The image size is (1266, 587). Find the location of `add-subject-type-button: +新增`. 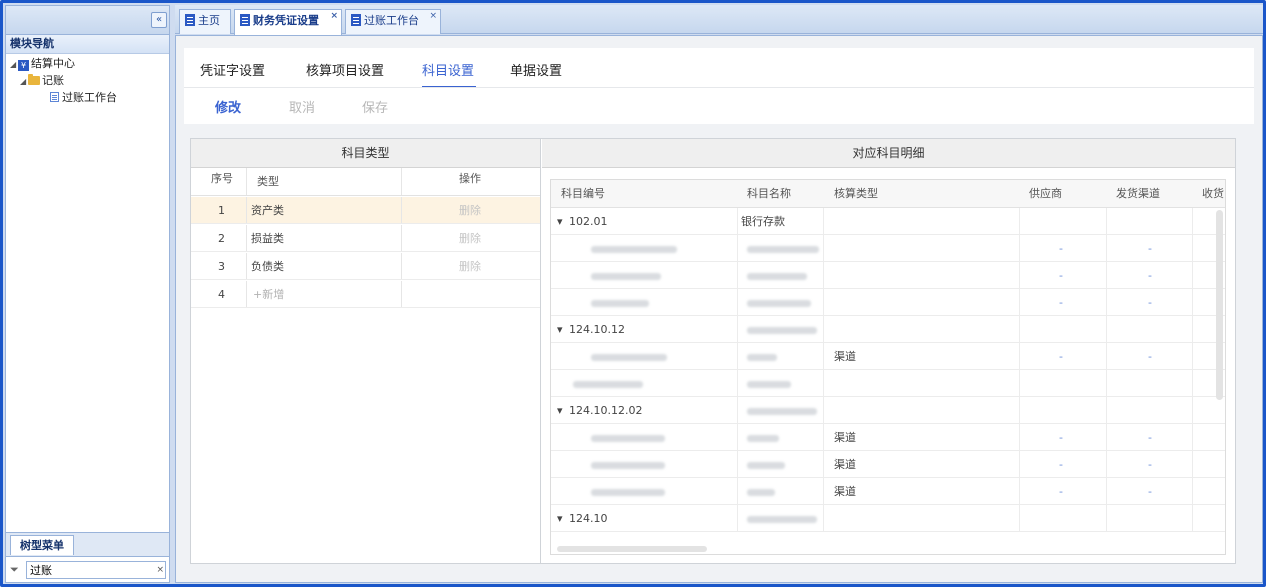

add-subject-type-button: +新增 is located at coordinates (268, 294).